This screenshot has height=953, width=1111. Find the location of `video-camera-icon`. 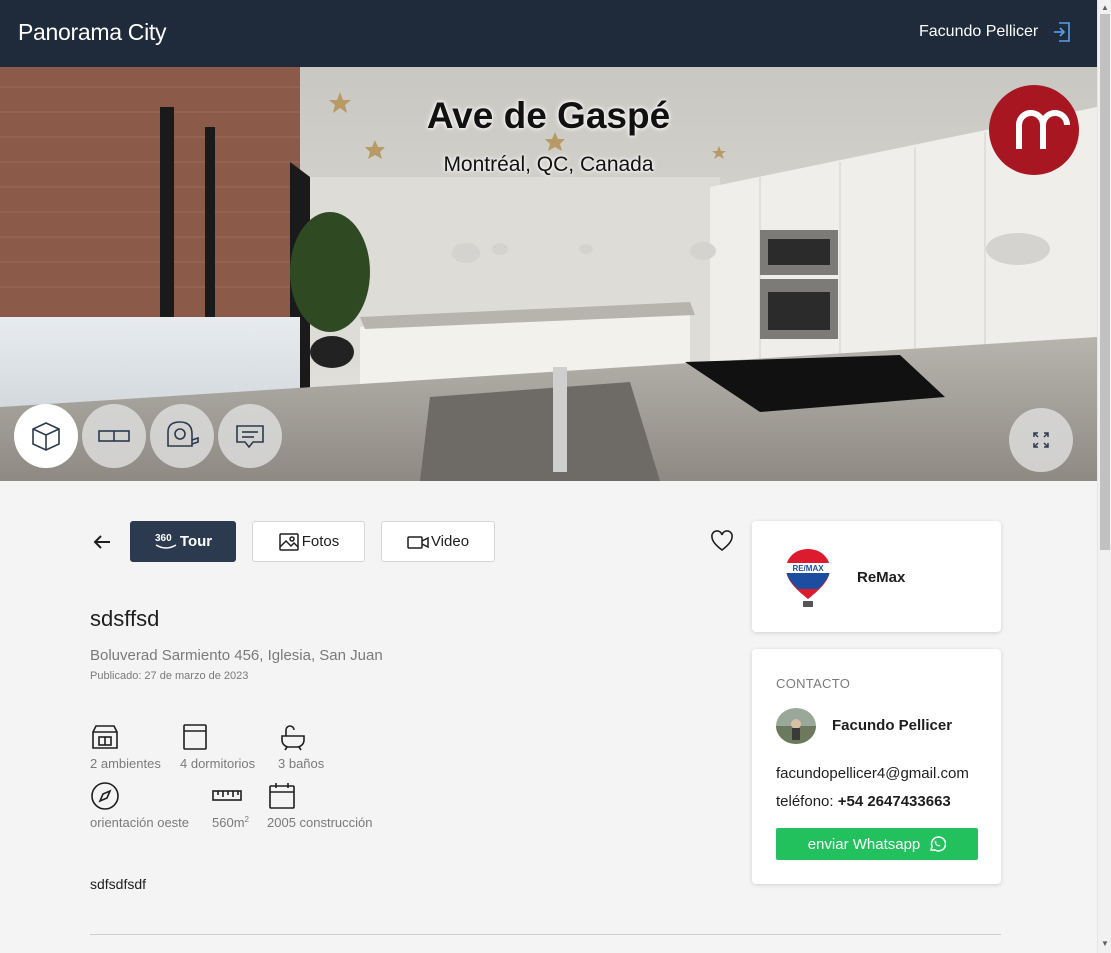

video-camera-icon is located at coordinates (418, 542).